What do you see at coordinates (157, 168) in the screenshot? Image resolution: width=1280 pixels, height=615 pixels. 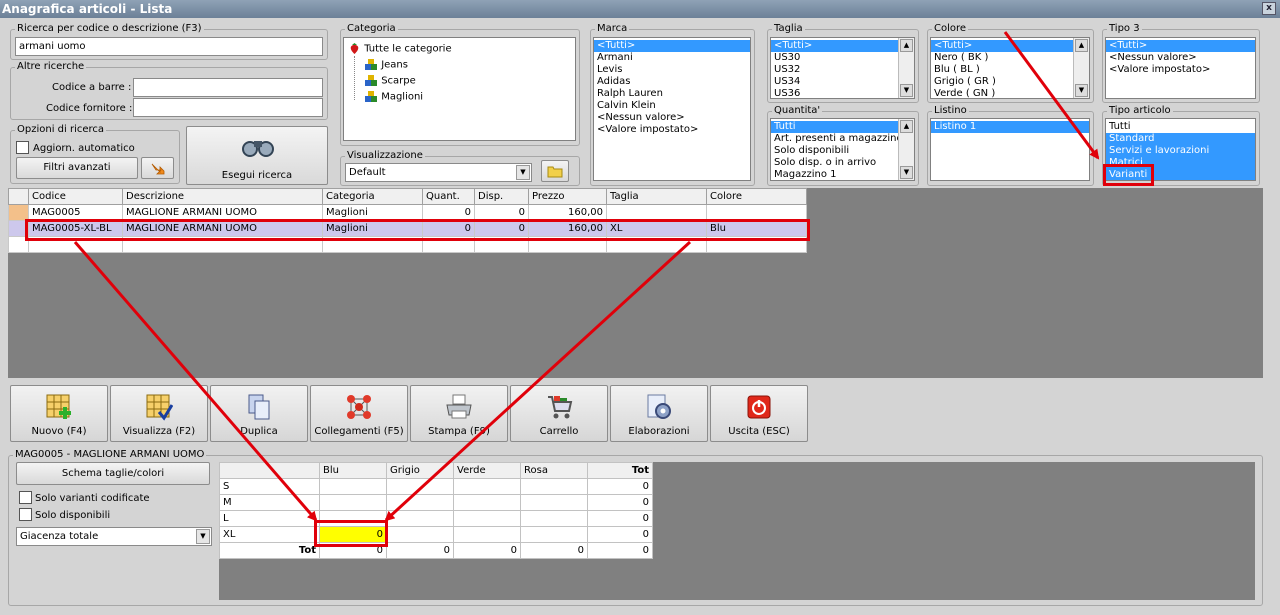 I see `filter-arrow-button` at bounding box center [157, 168].